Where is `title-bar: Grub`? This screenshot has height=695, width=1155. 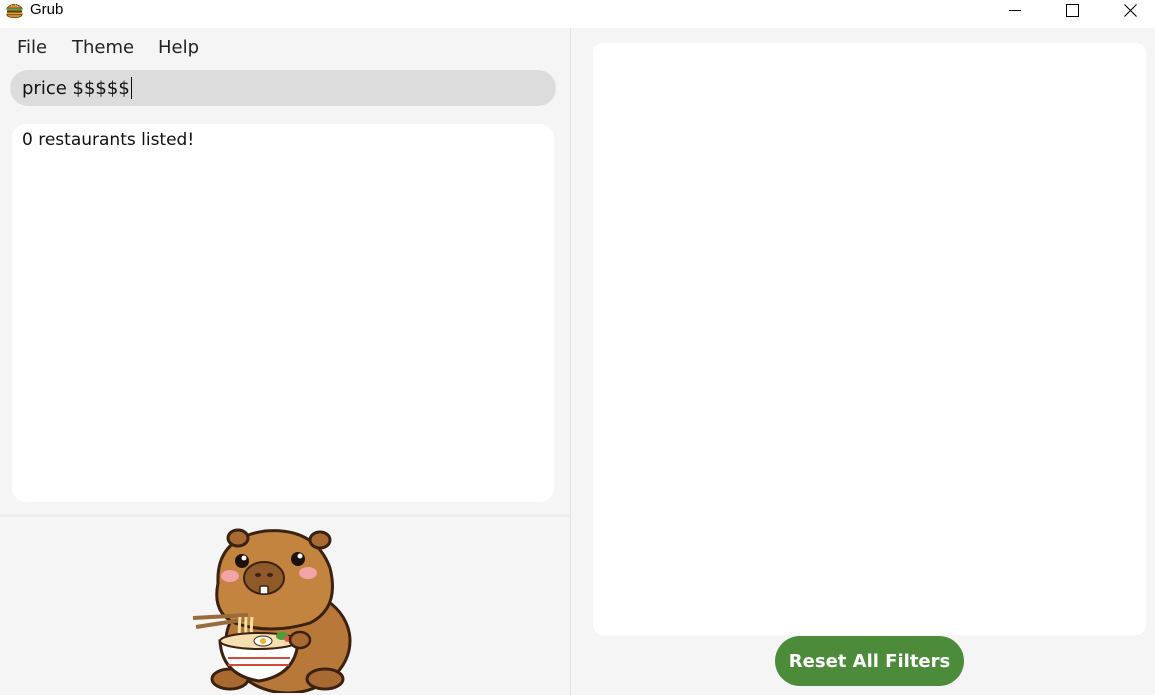
title-bar: Grub is located at coordinates (577, 14).